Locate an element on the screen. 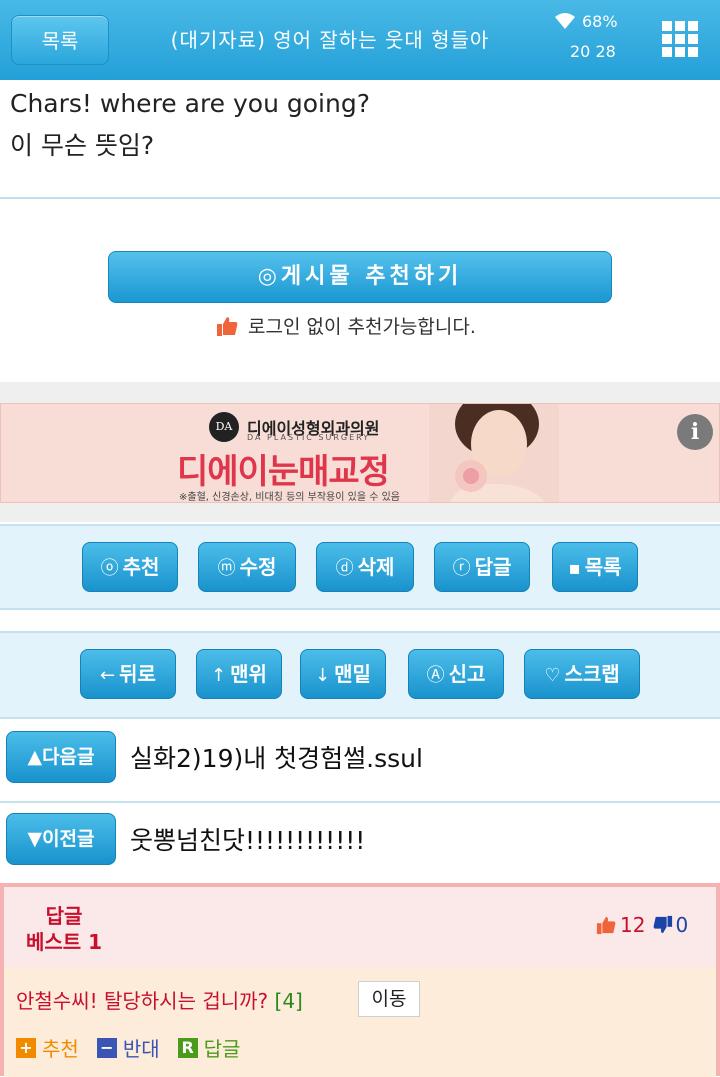 The height and width of the screenshot is (1077, 720). best-reply-text: 안철수씨! 탈당하시는 겁니까? [4] is located at coordinates (159, 999).